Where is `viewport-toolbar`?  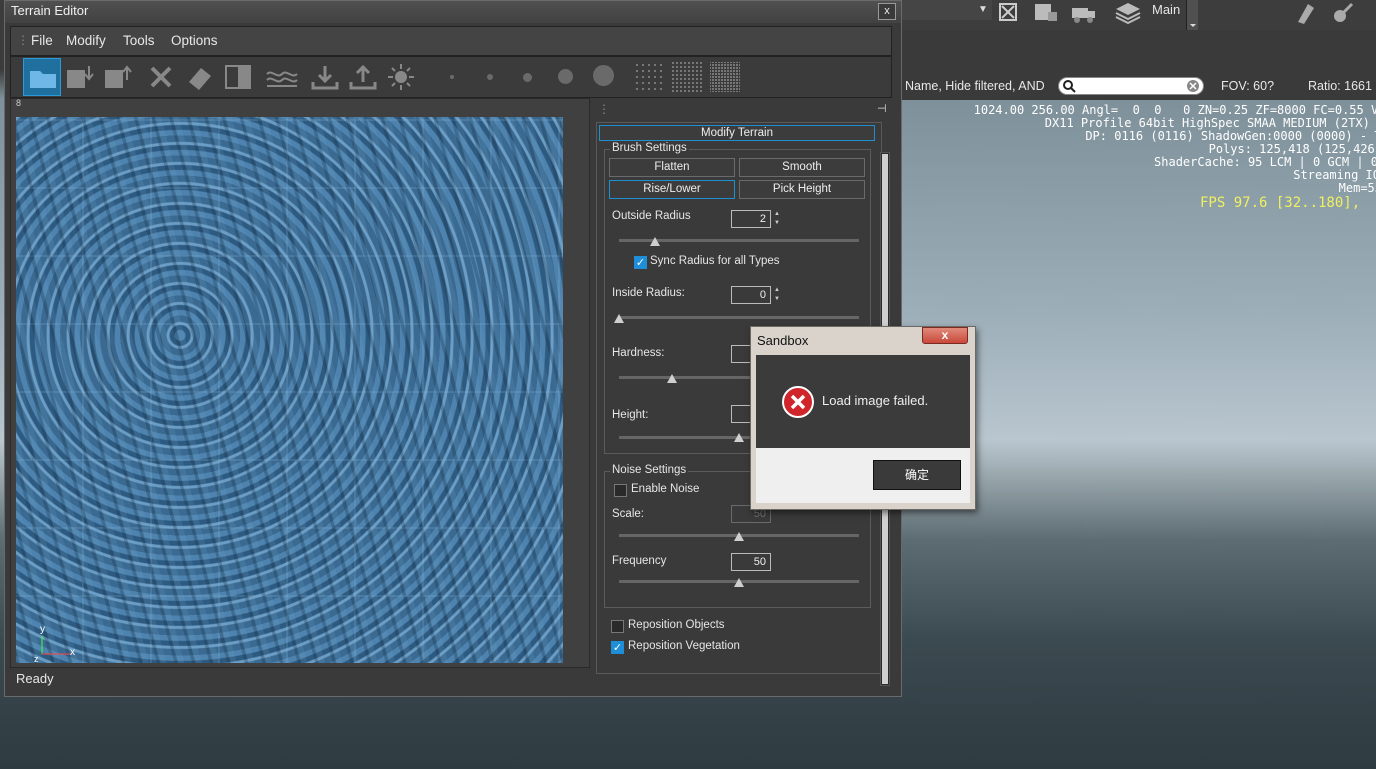 viewport-toolbar is located at coordinates (1138, 51).